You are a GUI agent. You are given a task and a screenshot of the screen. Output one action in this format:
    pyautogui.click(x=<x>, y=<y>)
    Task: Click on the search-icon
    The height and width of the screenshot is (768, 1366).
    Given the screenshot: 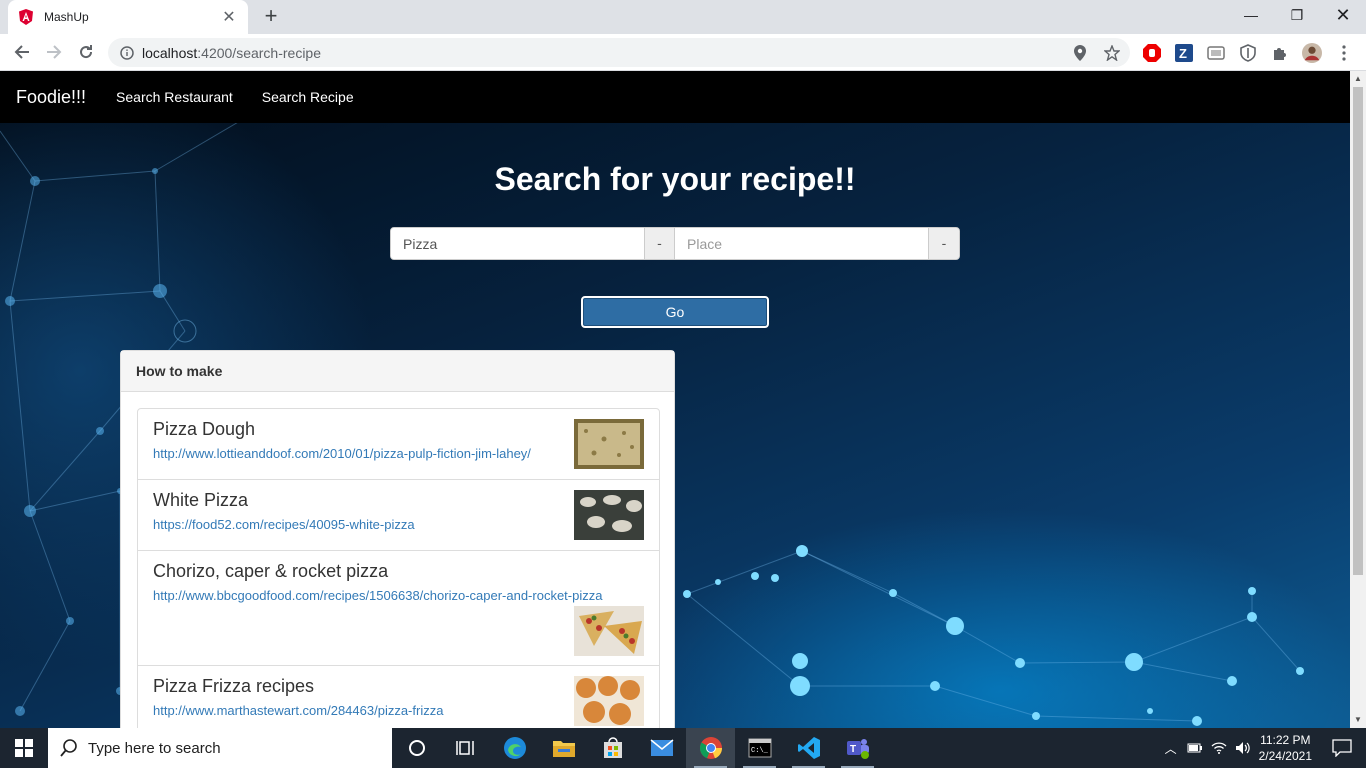 What is the action you would take?
    pyautogui.click(x=68, y=748)
    